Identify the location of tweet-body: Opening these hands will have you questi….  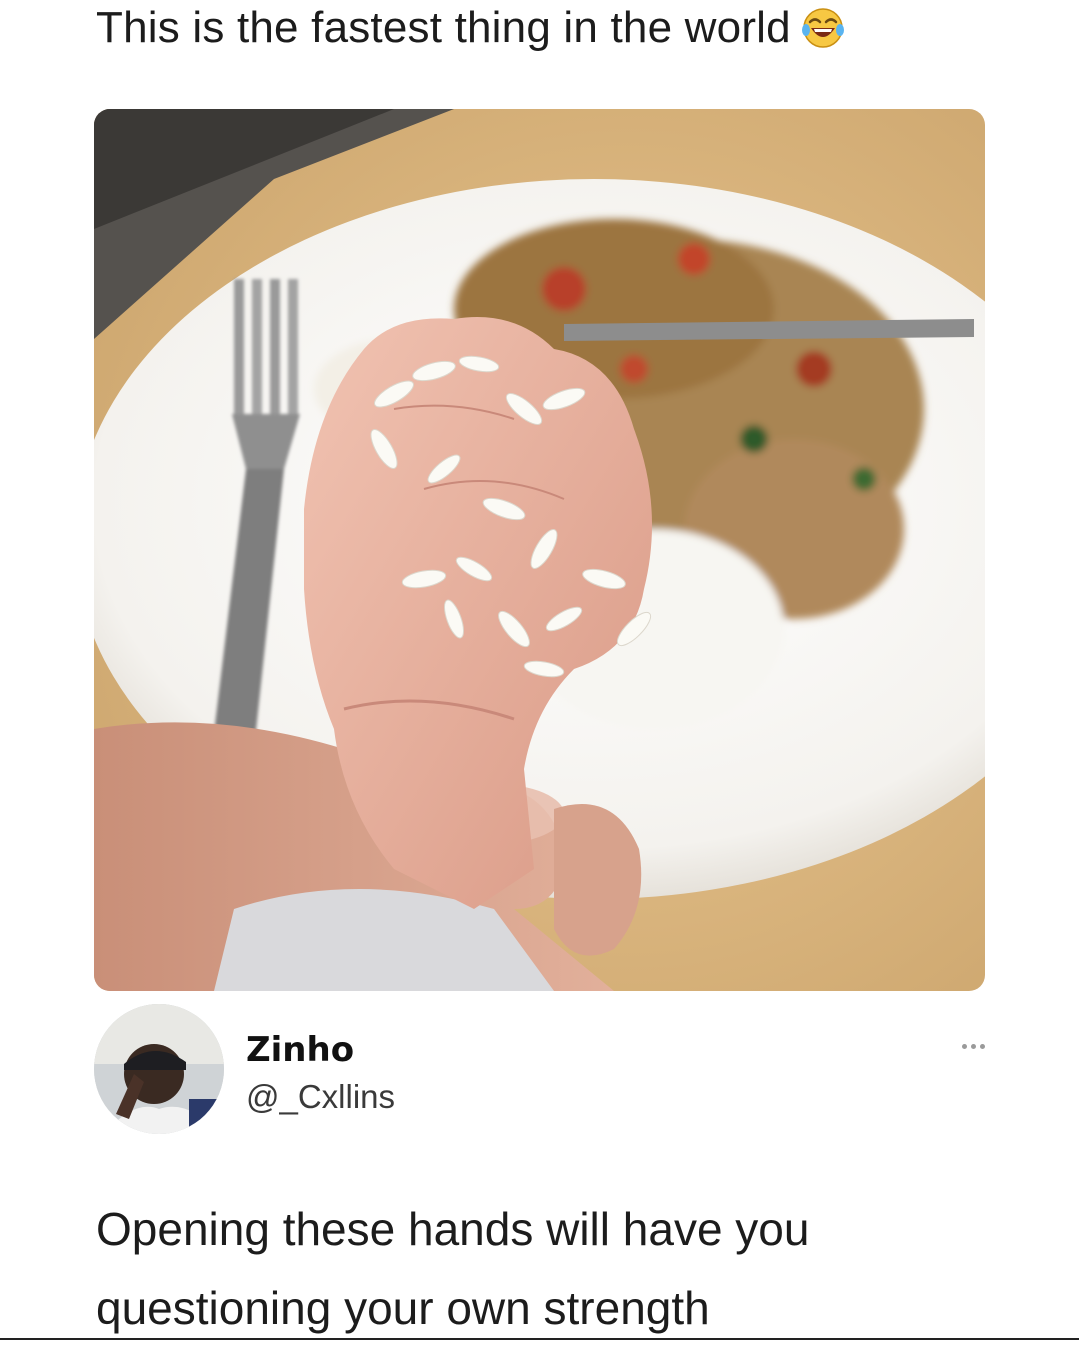
(453, 1268).